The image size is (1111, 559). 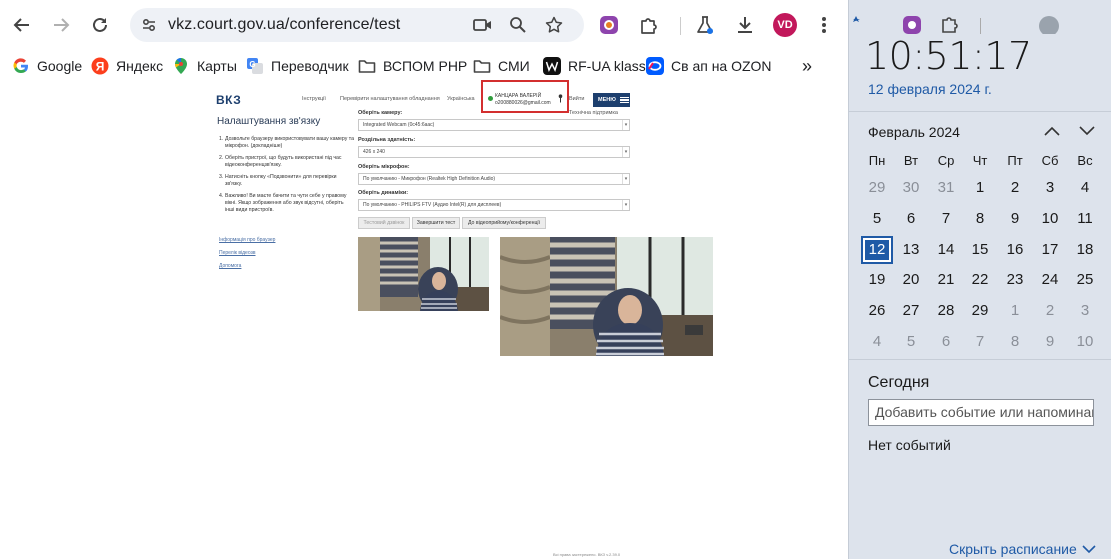 I want to click on browser-info-link: Інформація про браузер, so click(x=247, y=240).